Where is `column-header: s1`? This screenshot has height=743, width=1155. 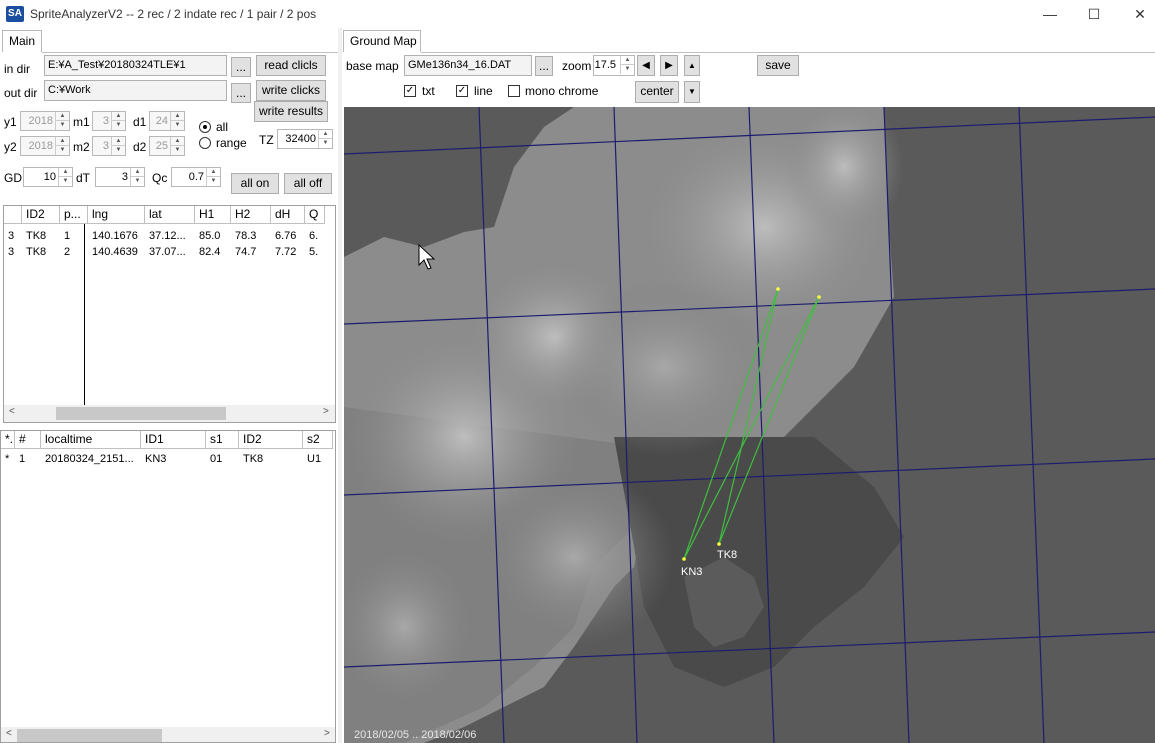 column-header: s1 is located at coordinates (222, 440).